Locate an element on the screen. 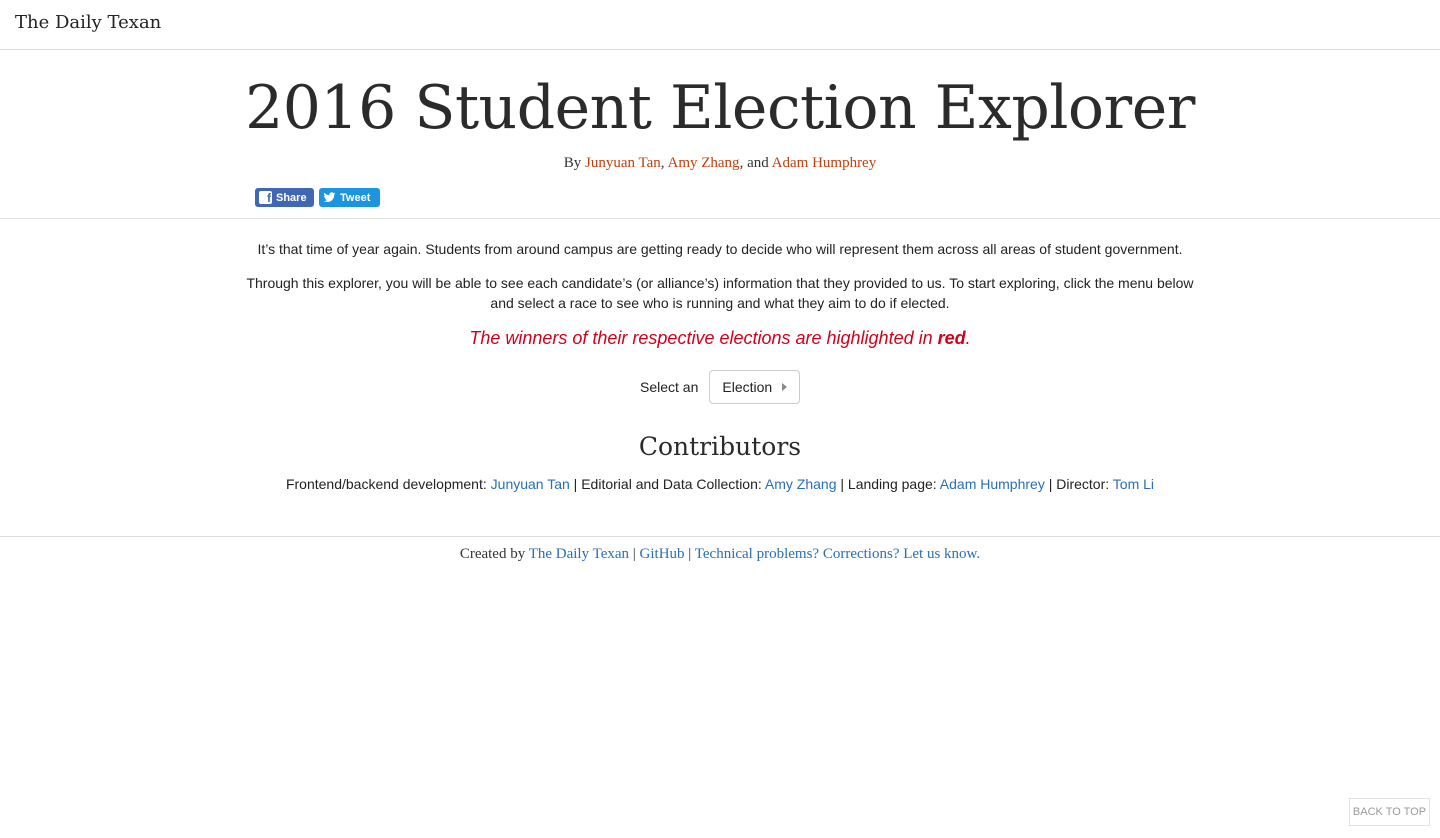 This screenshot has height=838, width=1440. author-link-junyuan-tan: Junyuan Tan is located at coordinates (623, 163).